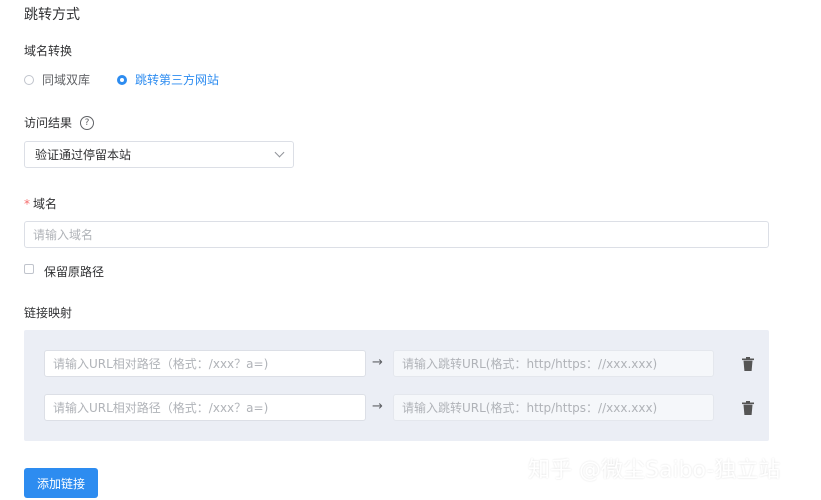  What do you see at coordinates (122, 79) in the screenshot?
I see `radio-indicator-checked` at bounding box center [122, 79].